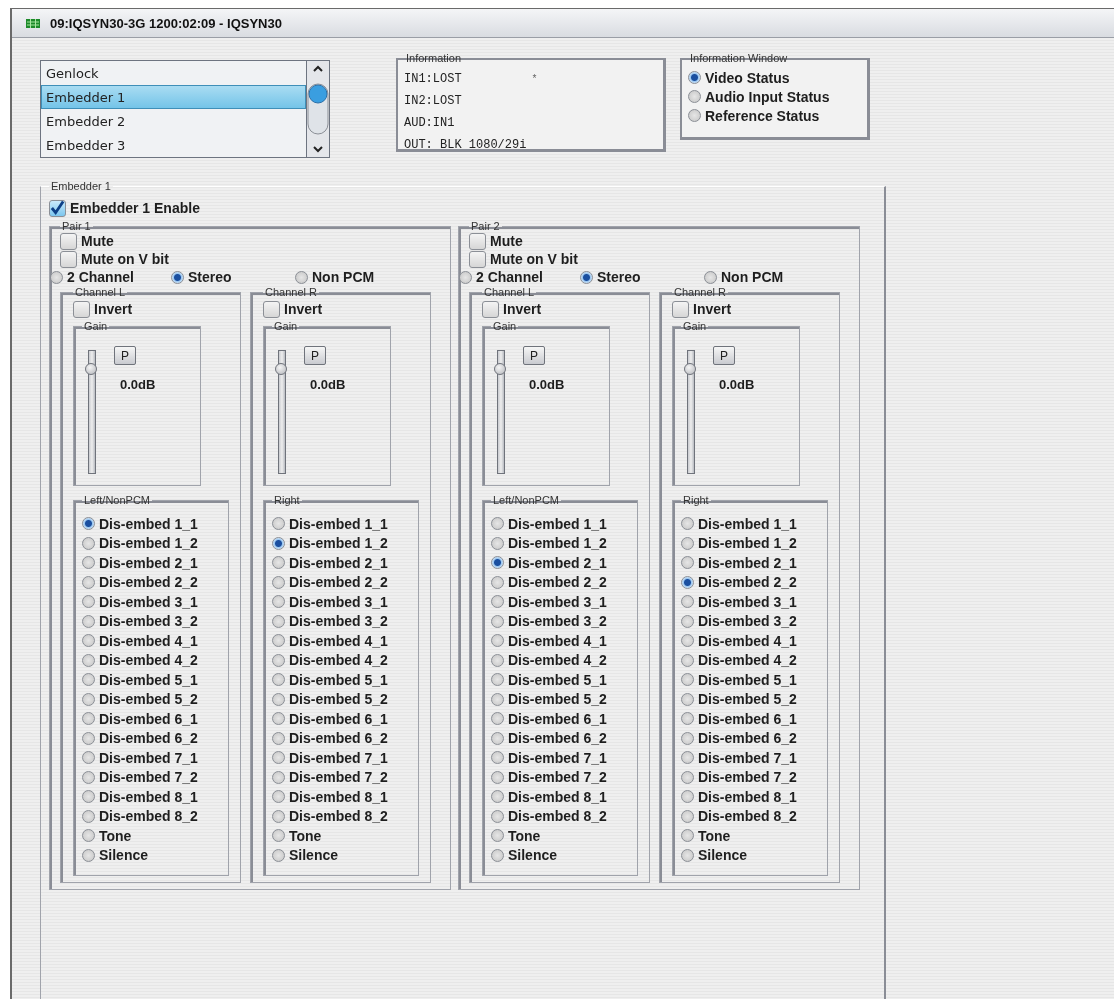 The height and width of the screenshot is (999, 1114). I want to click on list-item: Embedder 1, so click(173, 97).